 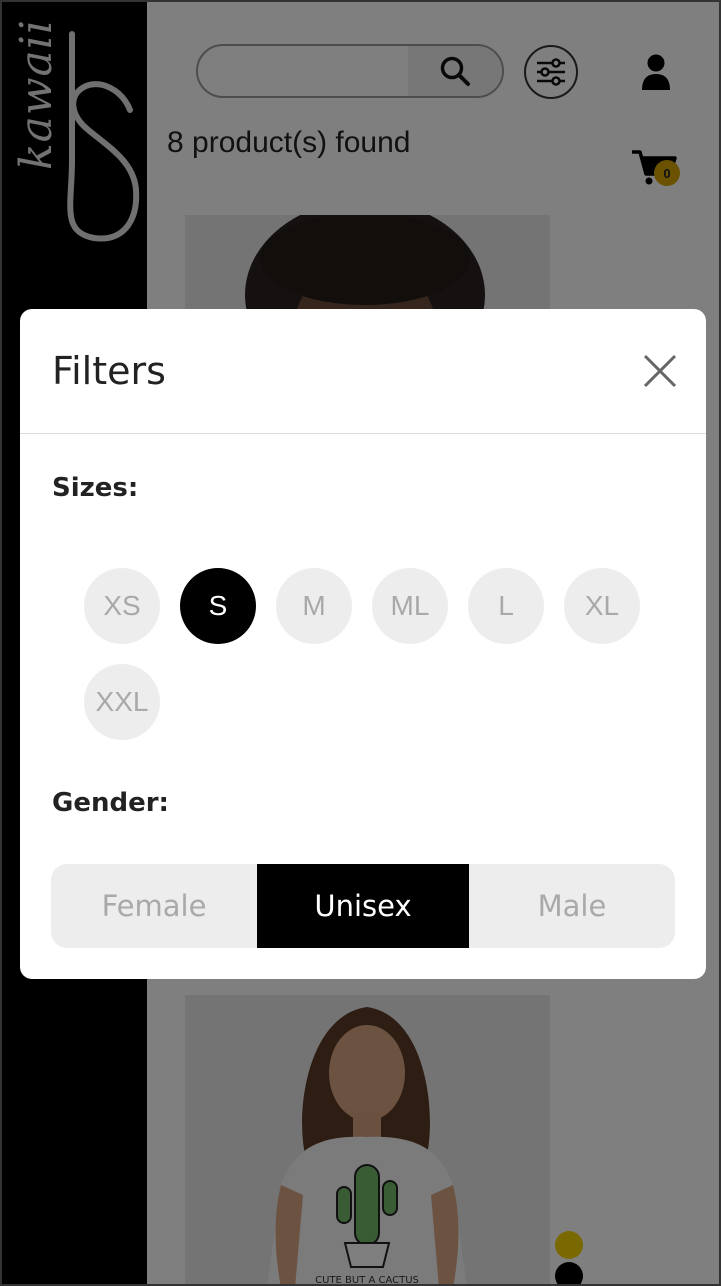 I want to click on gender-segmented-control: Female Unisex Male, so click(x=363, y=906).